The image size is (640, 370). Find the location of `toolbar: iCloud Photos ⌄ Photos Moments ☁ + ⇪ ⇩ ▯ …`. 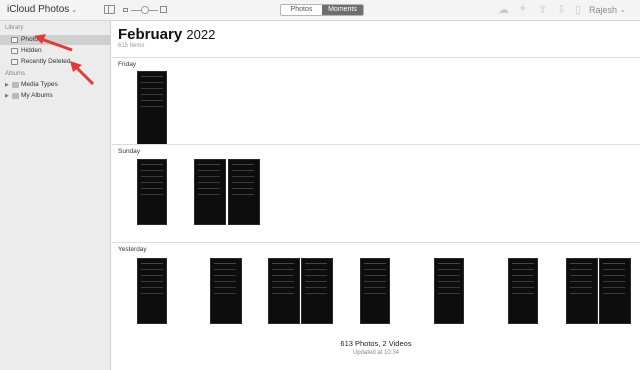

toolbar: iCloud Photos ⌄ Photos Moments ☁ + ⇪ ⇩ ▯ … is located at coordinates (320, 10).